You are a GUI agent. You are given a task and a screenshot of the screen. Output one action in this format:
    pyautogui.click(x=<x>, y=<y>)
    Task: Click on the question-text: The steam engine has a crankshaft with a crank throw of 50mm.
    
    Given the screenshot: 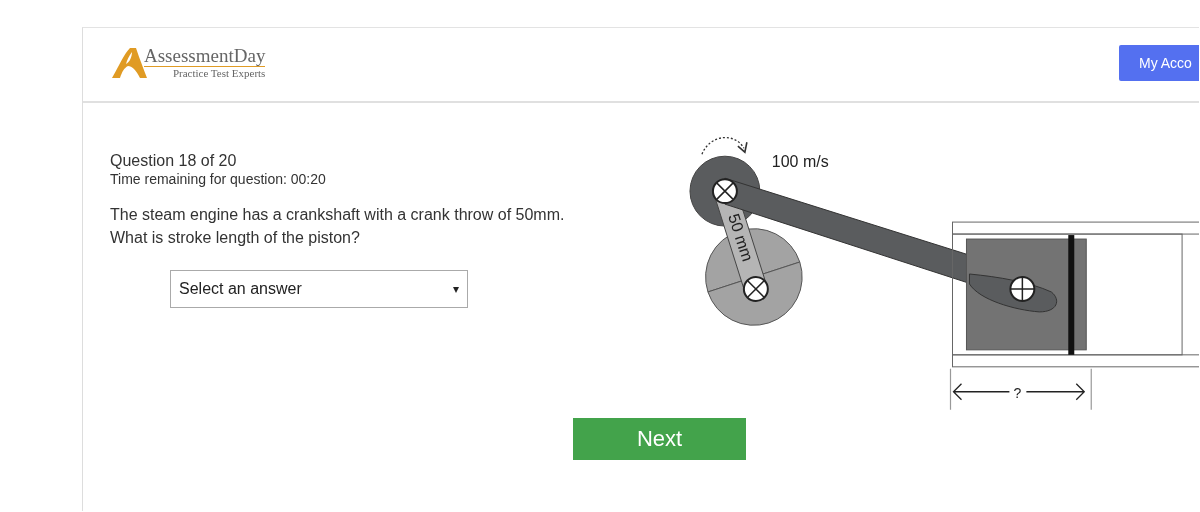 What is the action you would take?
    pyautogui.click(x=338, y=215)
    